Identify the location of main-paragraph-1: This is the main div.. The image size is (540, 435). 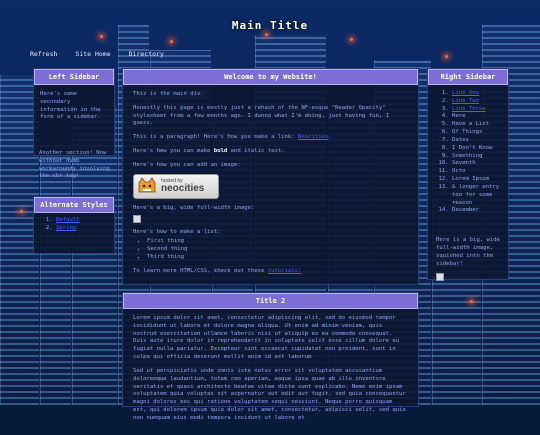
(168, 94).